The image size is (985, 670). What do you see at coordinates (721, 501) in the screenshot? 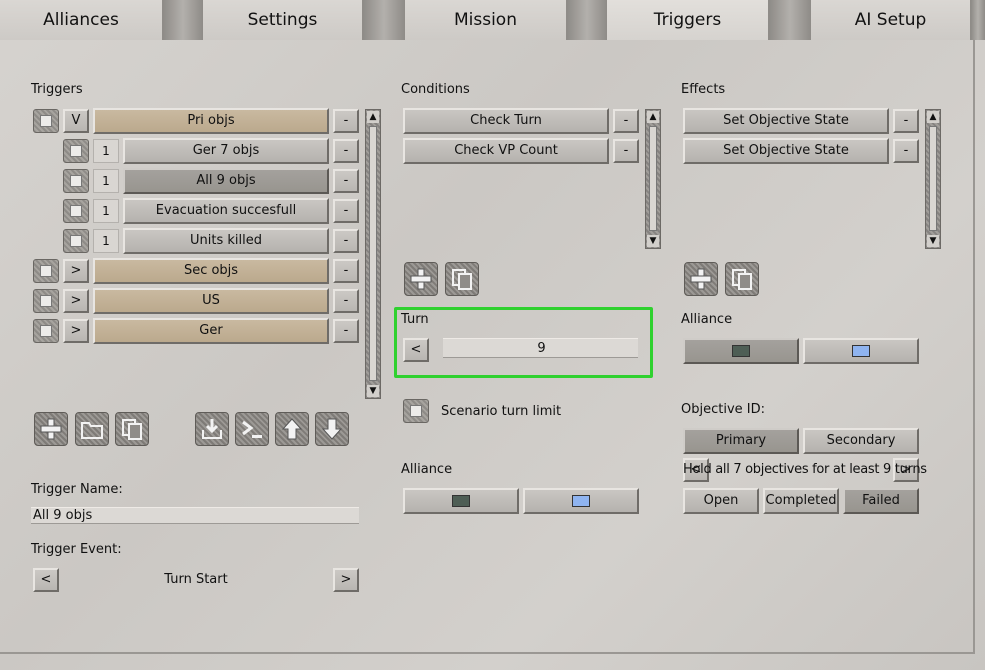
I see `state-open-button: Open` at bounding box center [721, 501].